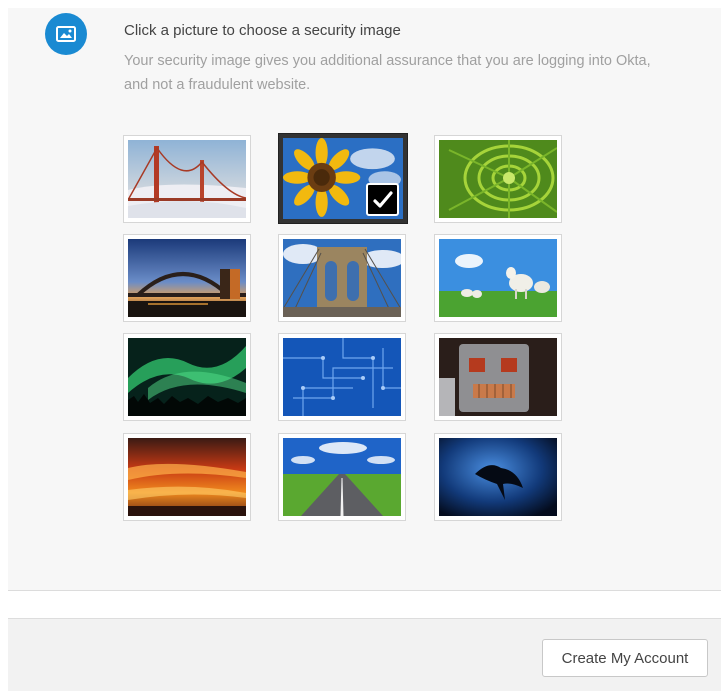  I want to click on picture-icon, so click(66, 34).